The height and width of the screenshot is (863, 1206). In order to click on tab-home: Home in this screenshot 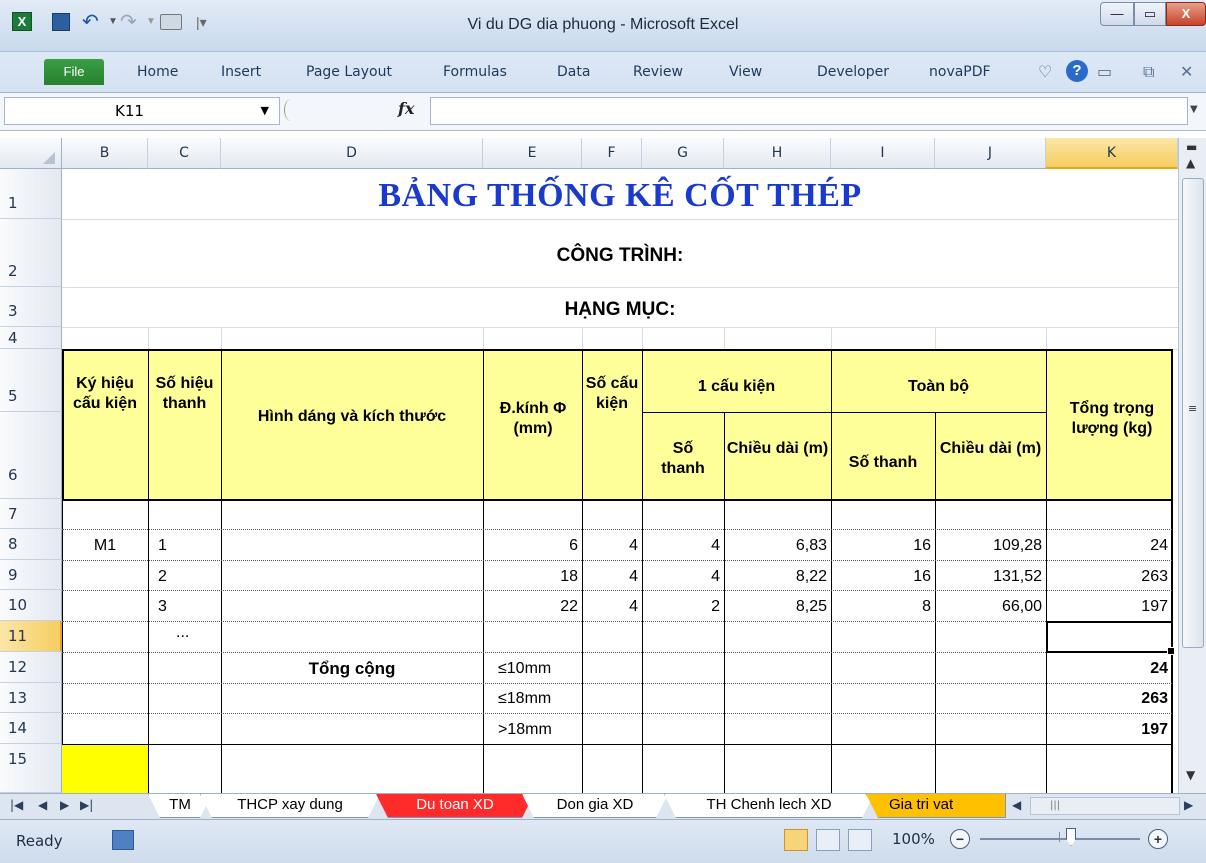, I will do `click(157, 72)`.